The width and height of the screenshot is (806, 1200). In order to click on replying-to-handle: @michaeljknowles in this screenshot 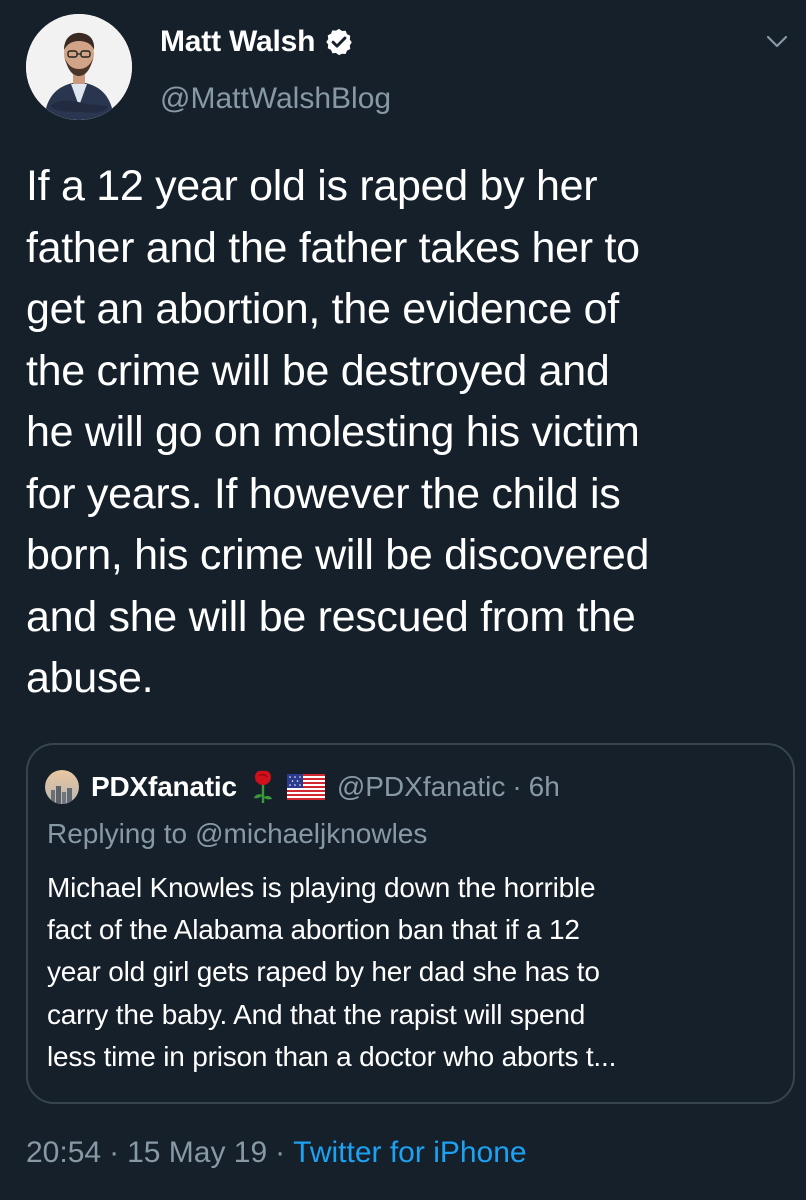, I will do `click(311, 833)`.